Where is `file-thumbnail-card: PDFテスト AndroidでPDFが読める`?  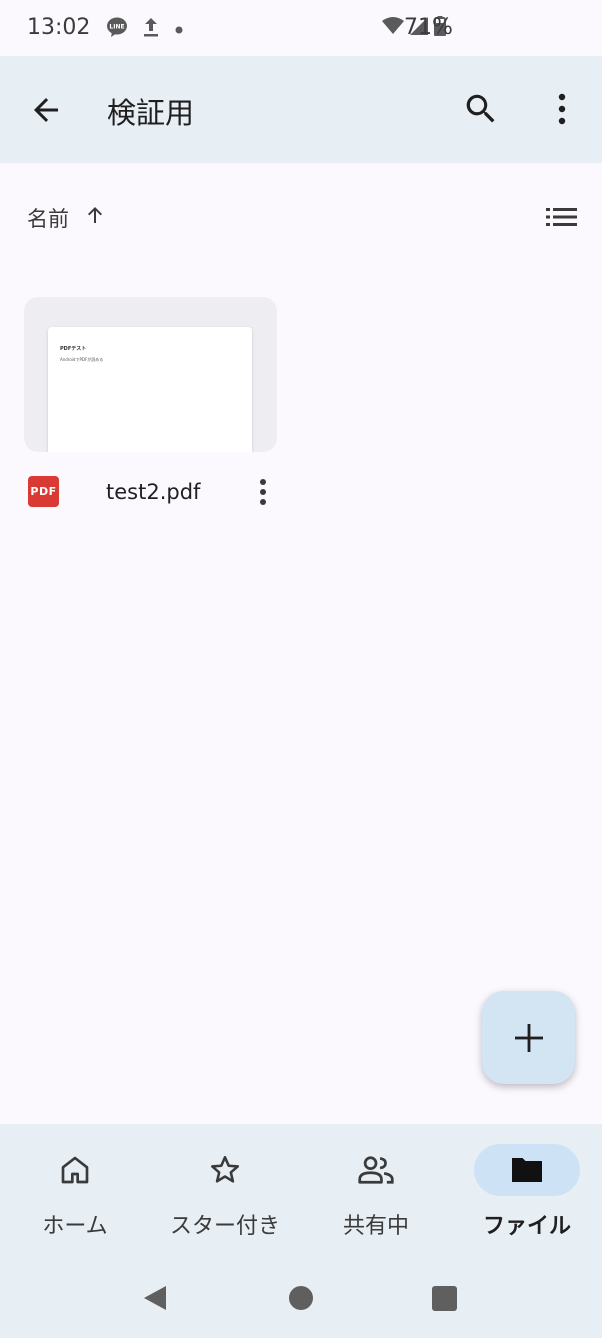 file-thumbnail-card: PDFテスト AndroidでPDFが読める is located at coordinates (150, 374).